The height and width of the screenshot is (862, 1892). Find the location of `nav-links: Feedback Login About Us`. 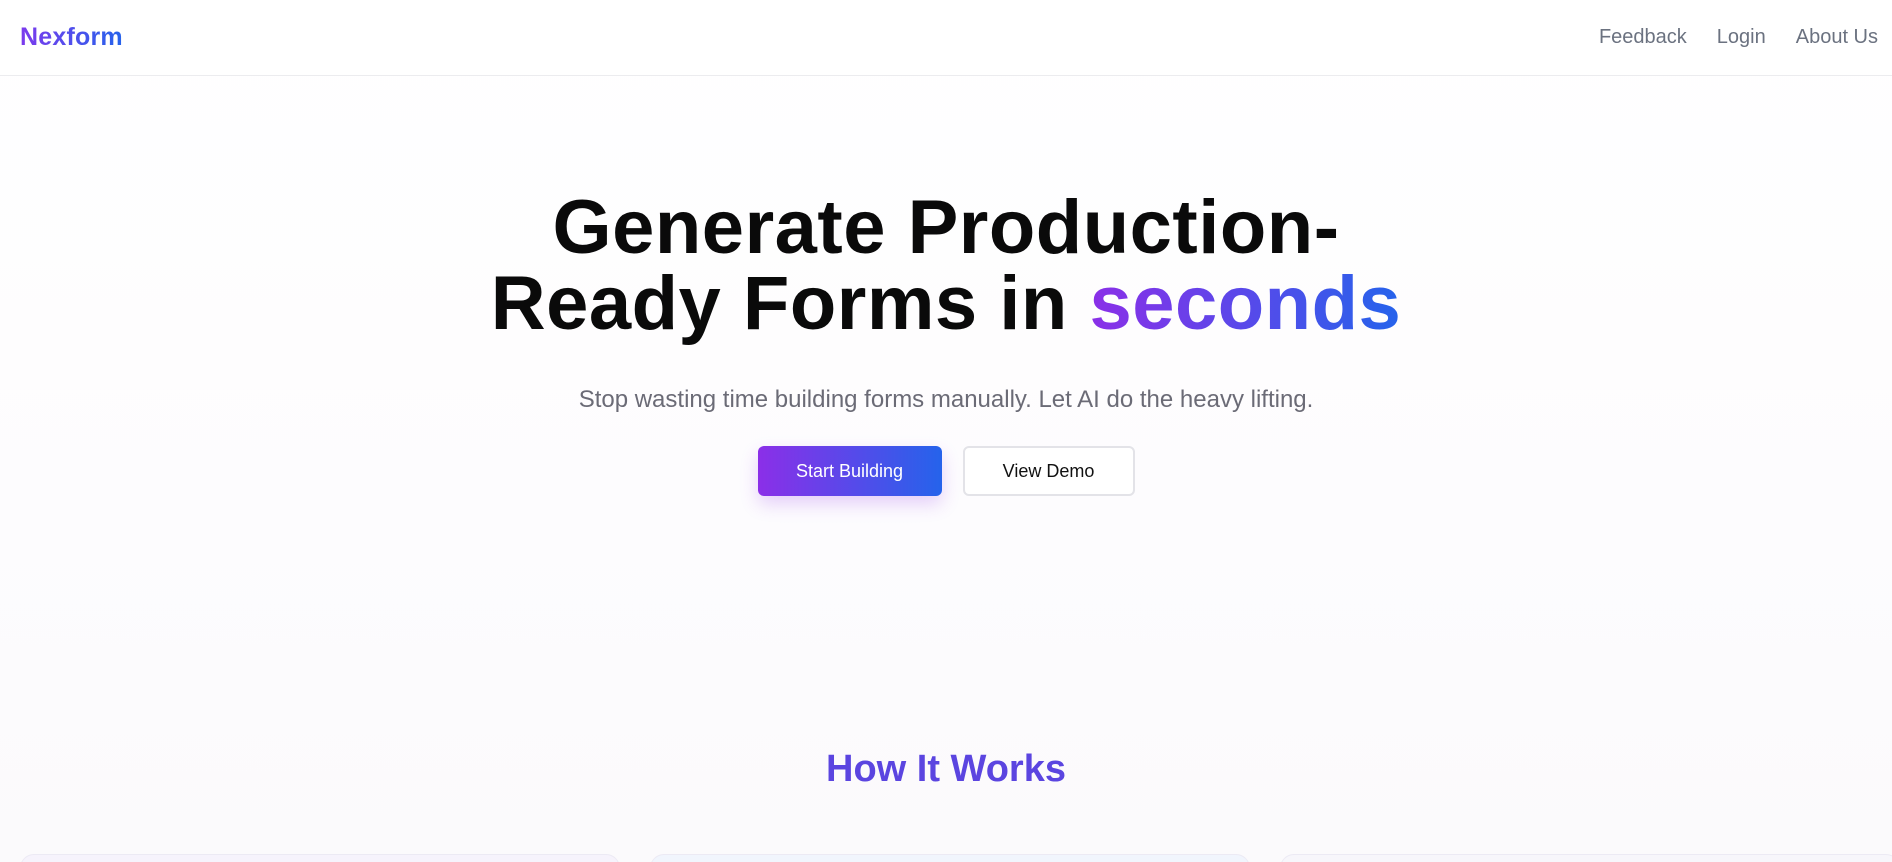

nav-links: Feedback Login About Us is located at coordinates (1738, 37).